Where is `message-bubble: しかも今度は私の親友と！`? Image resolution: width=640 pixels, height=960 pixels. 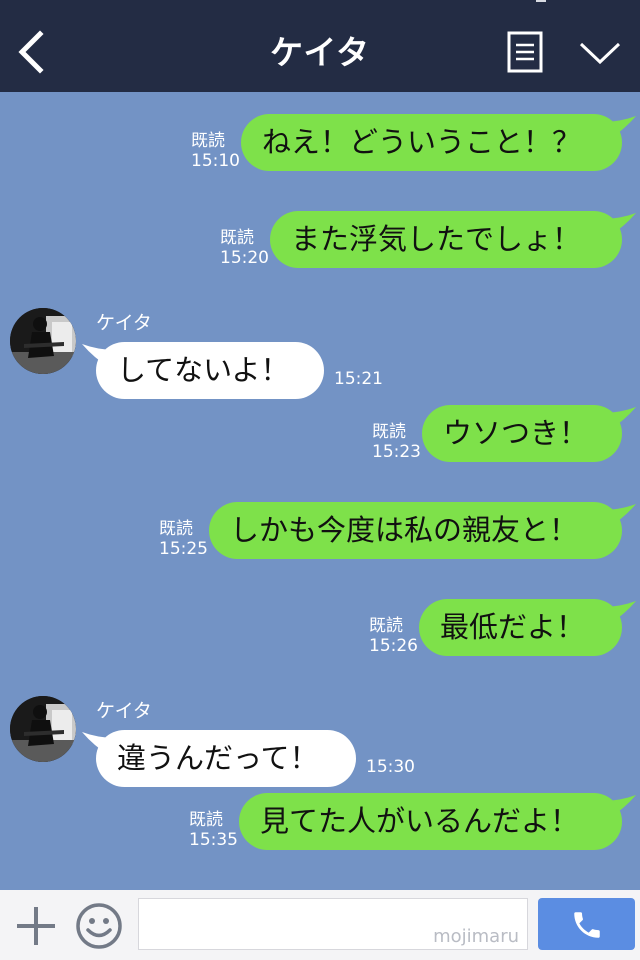 message-bubble: しかも今度は私の親友と！ is located at coordinates (422, 530).